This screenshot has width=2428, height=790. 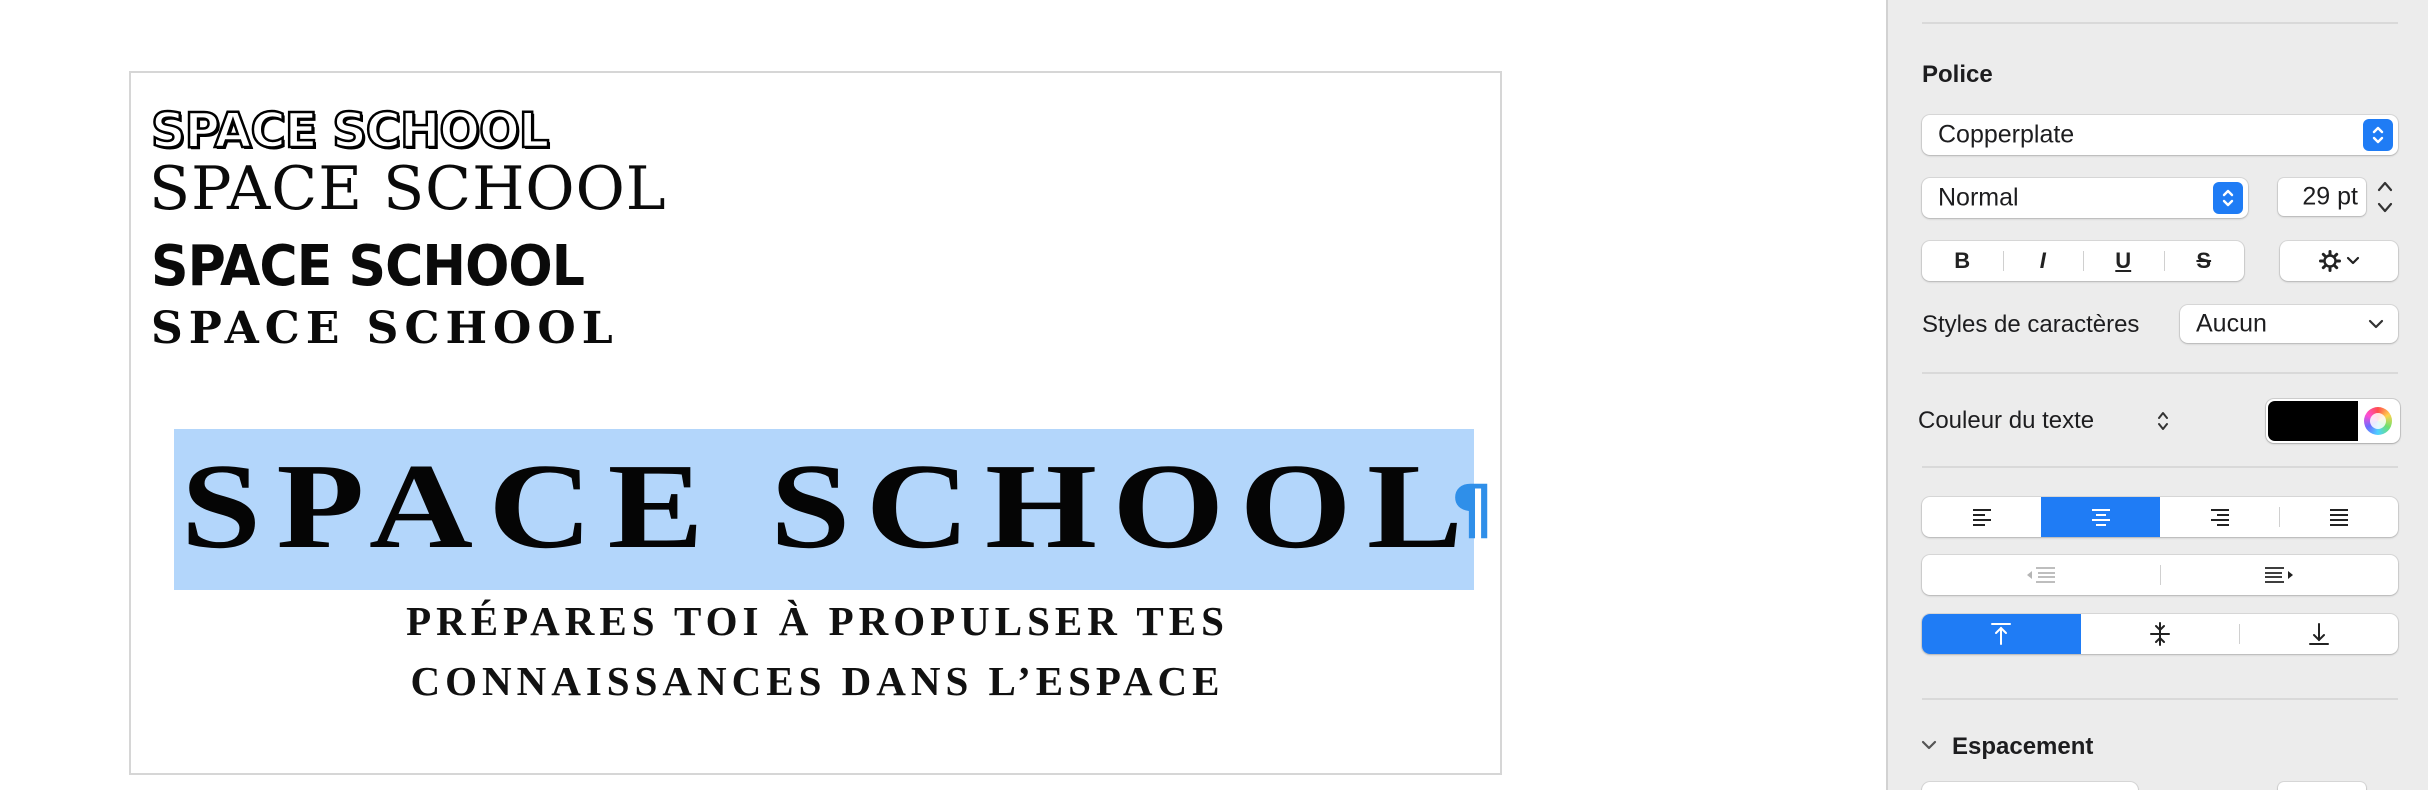 I want to click on font-family-value: Copperplate, so click(x=2006, y=134).